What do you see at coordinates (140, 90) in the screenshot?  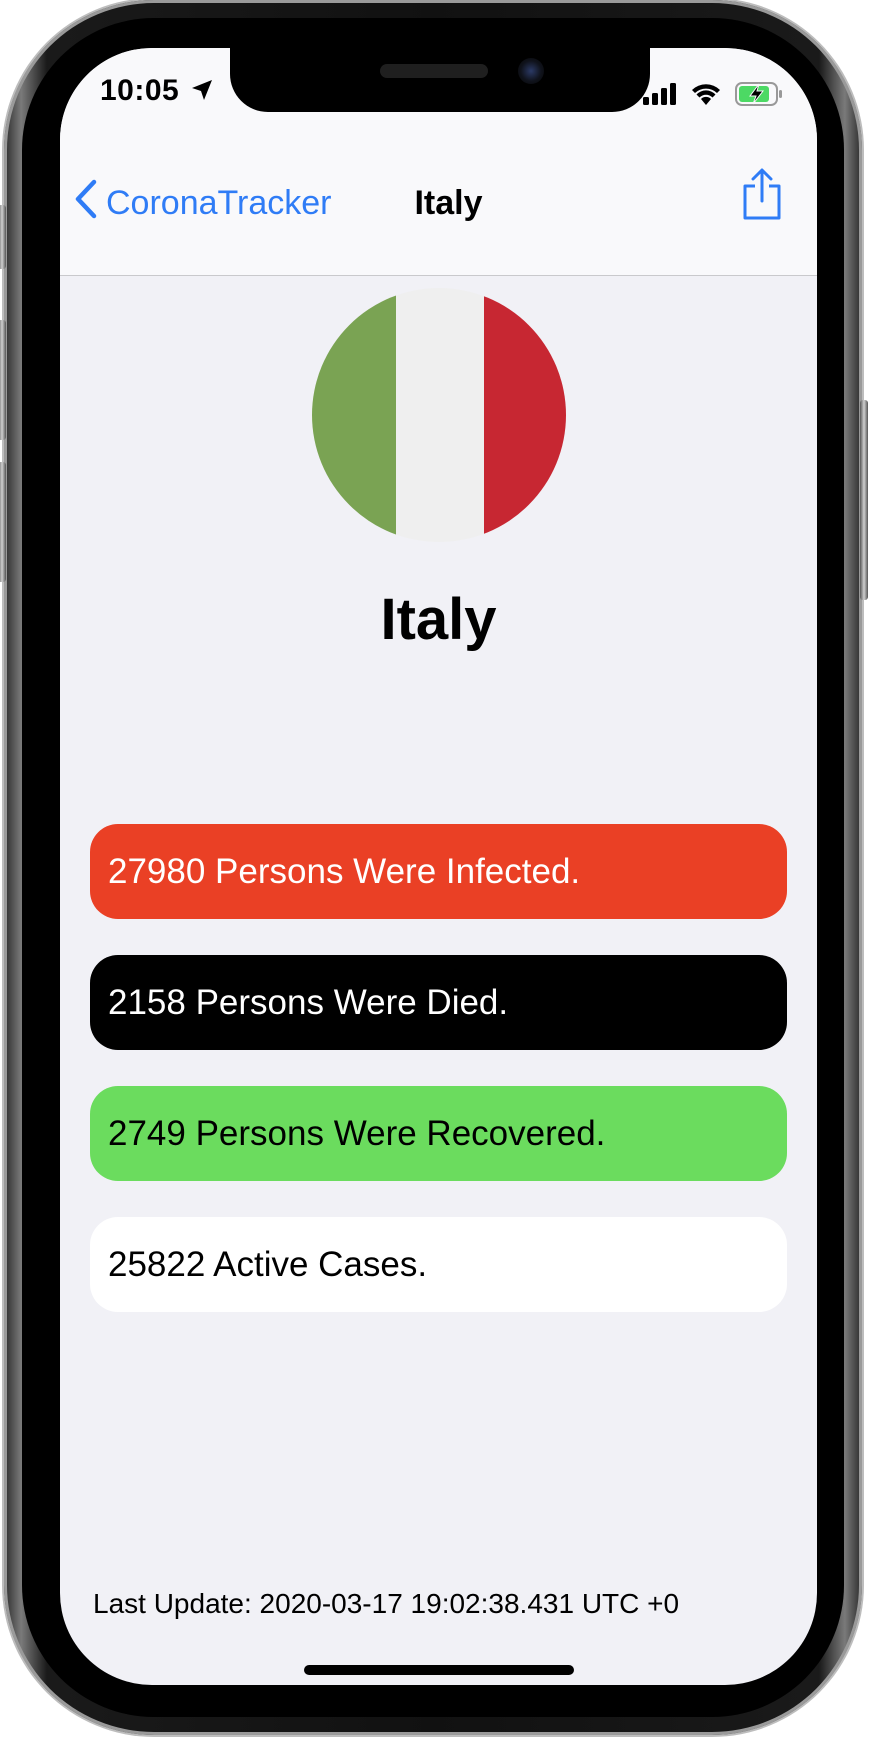 I see `status-time: 10:05` at bounding box center [140, 90].